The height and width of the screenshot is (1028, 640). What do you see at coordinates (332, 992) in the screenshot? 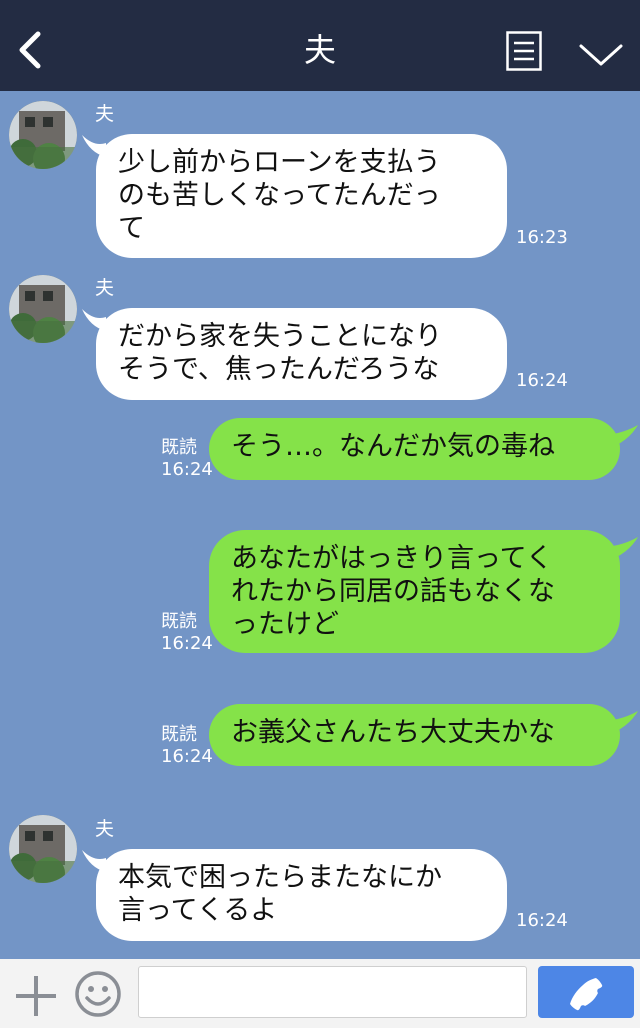
I see `message-input` at bounding box center [332, 992].